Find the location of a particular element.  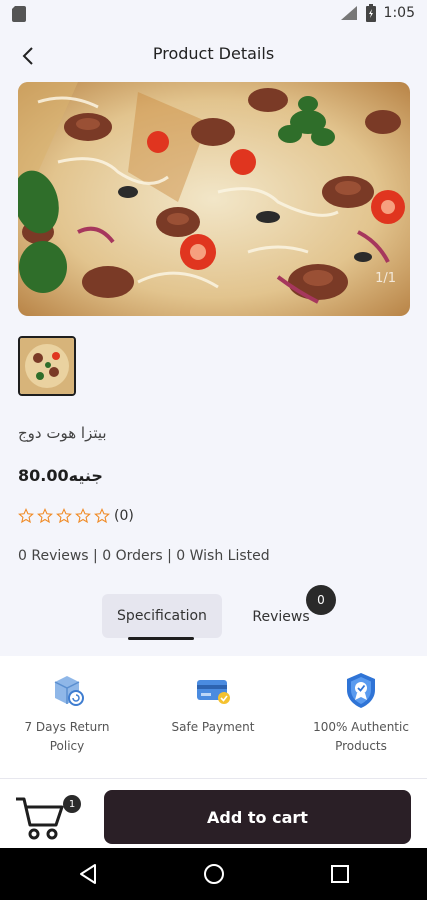

feature-authentic-products: 100% Authentic Products is located at coordinates (361, 713).